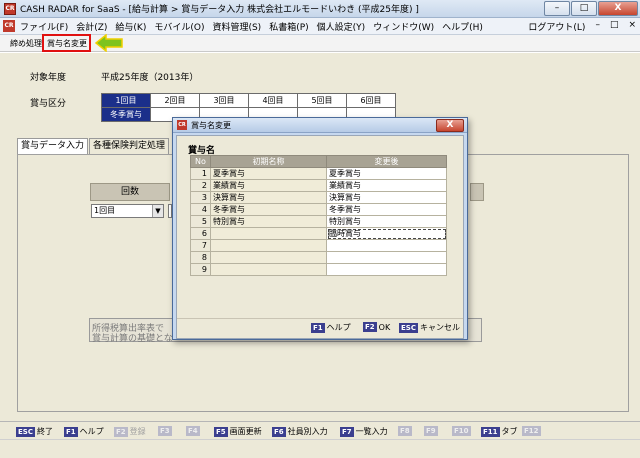  What do you see at coordinates (132, 339) in the screenshot?
I see `note-line-2: 賞与計算の基礎とな` at bounding box center [132, 339].